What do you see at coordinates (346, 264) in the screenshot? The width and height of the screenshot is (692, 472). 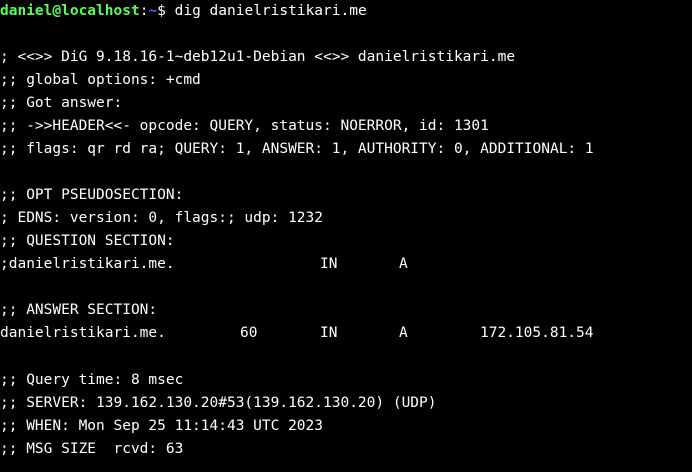 I see `question-record-row: ;danielristikari.me. IN A` at bounding box center [346, 264].